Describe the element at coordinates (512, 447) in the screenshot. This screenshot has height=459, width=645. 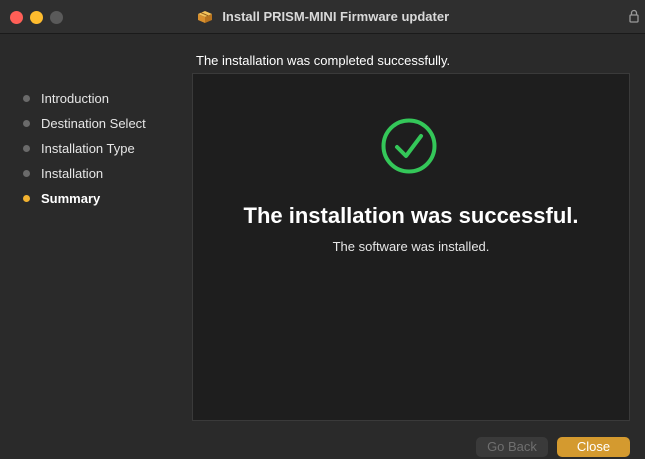
I see `go-back-button: Go Back` at that location.